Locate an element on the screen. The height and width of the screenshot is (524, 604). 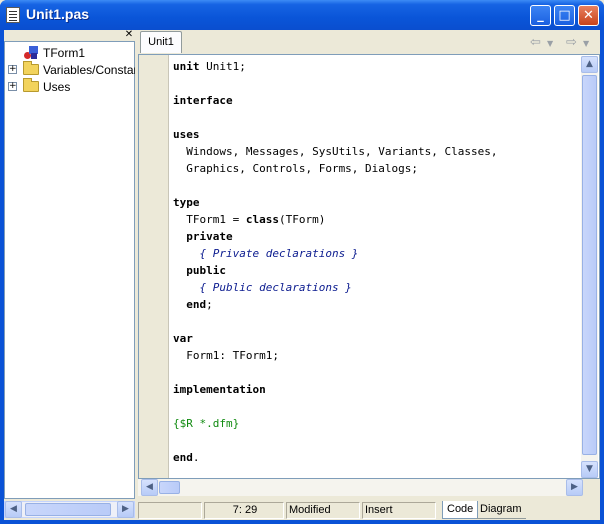
code-line: public is located at coordinates (335, 270).